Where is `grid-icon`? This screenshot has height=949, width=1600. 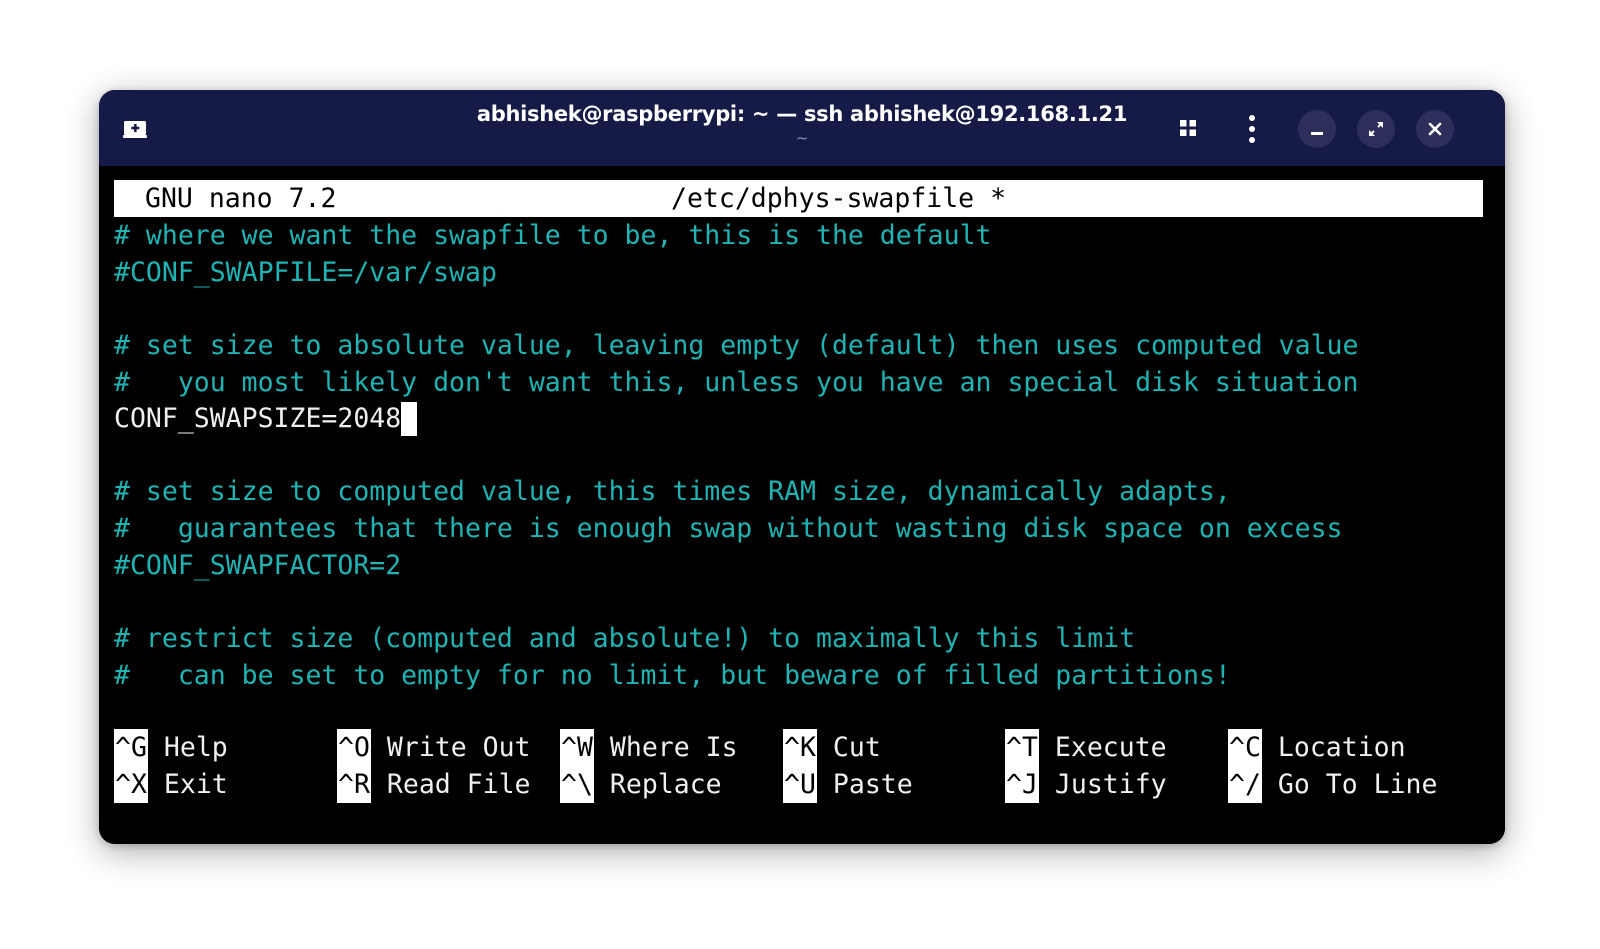
grid-icon is located at coordinates (1188, 128).